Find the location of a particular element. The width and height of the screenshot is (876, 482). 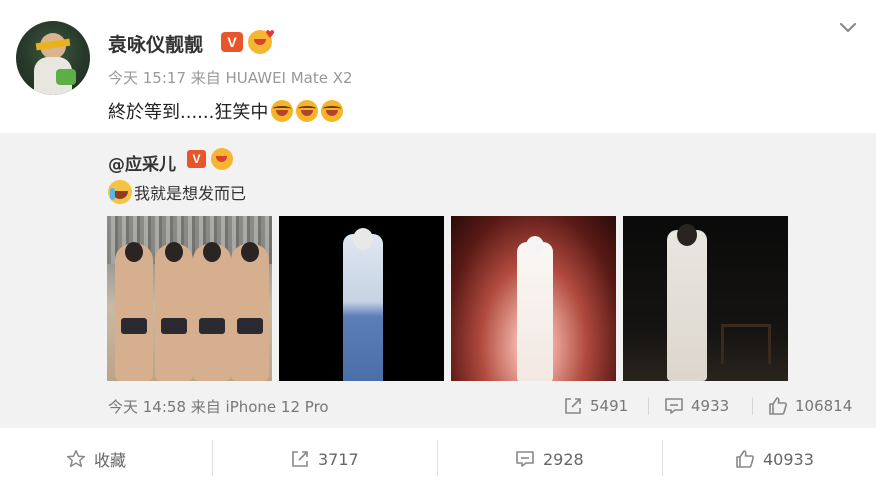

repost-button: 3717 is located at coordinates (324, 459).